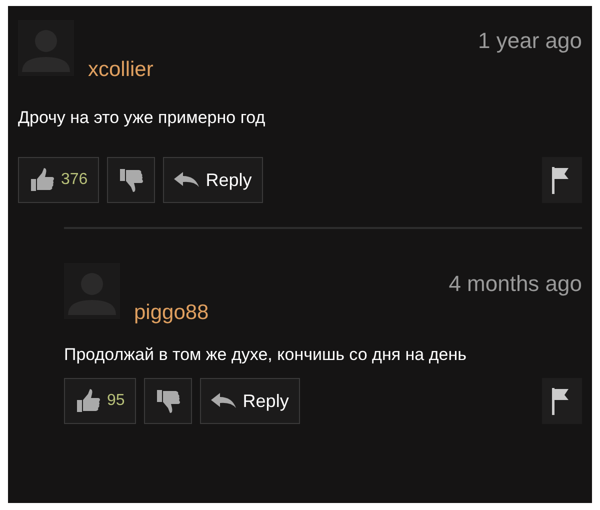  What do you see at coordinates (121, 70) in the screenshot?
I see `username: xcollier` at bounding box center [121, 70].